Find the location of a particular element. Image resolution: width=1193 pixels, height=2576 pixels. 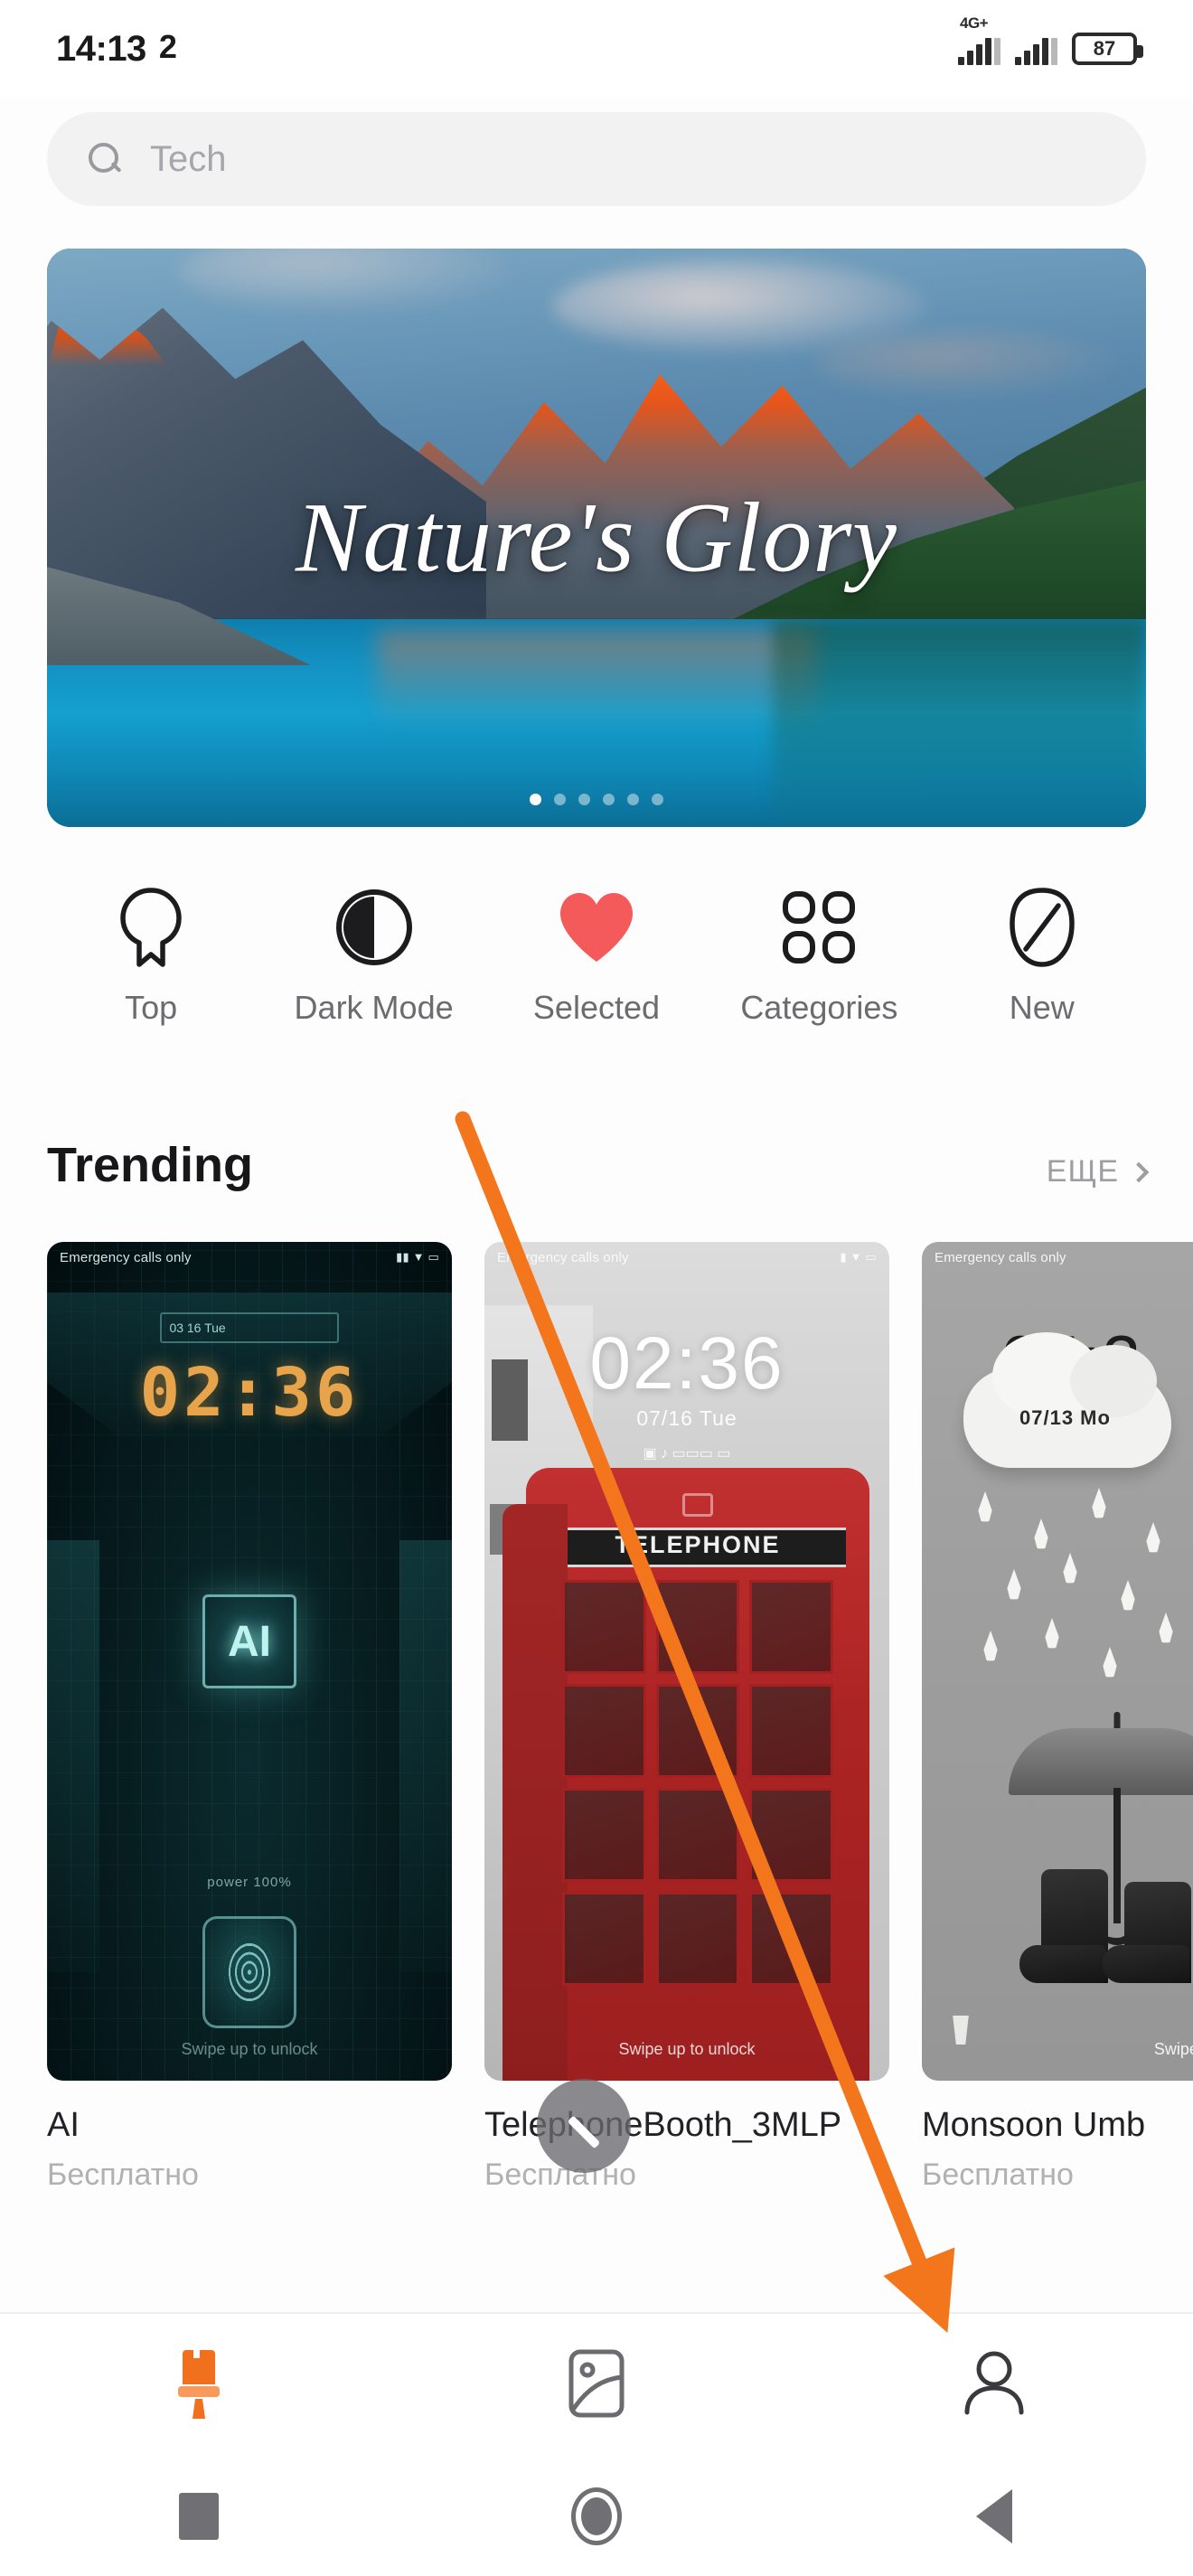

back-button is located at coordinates (994, 2516).